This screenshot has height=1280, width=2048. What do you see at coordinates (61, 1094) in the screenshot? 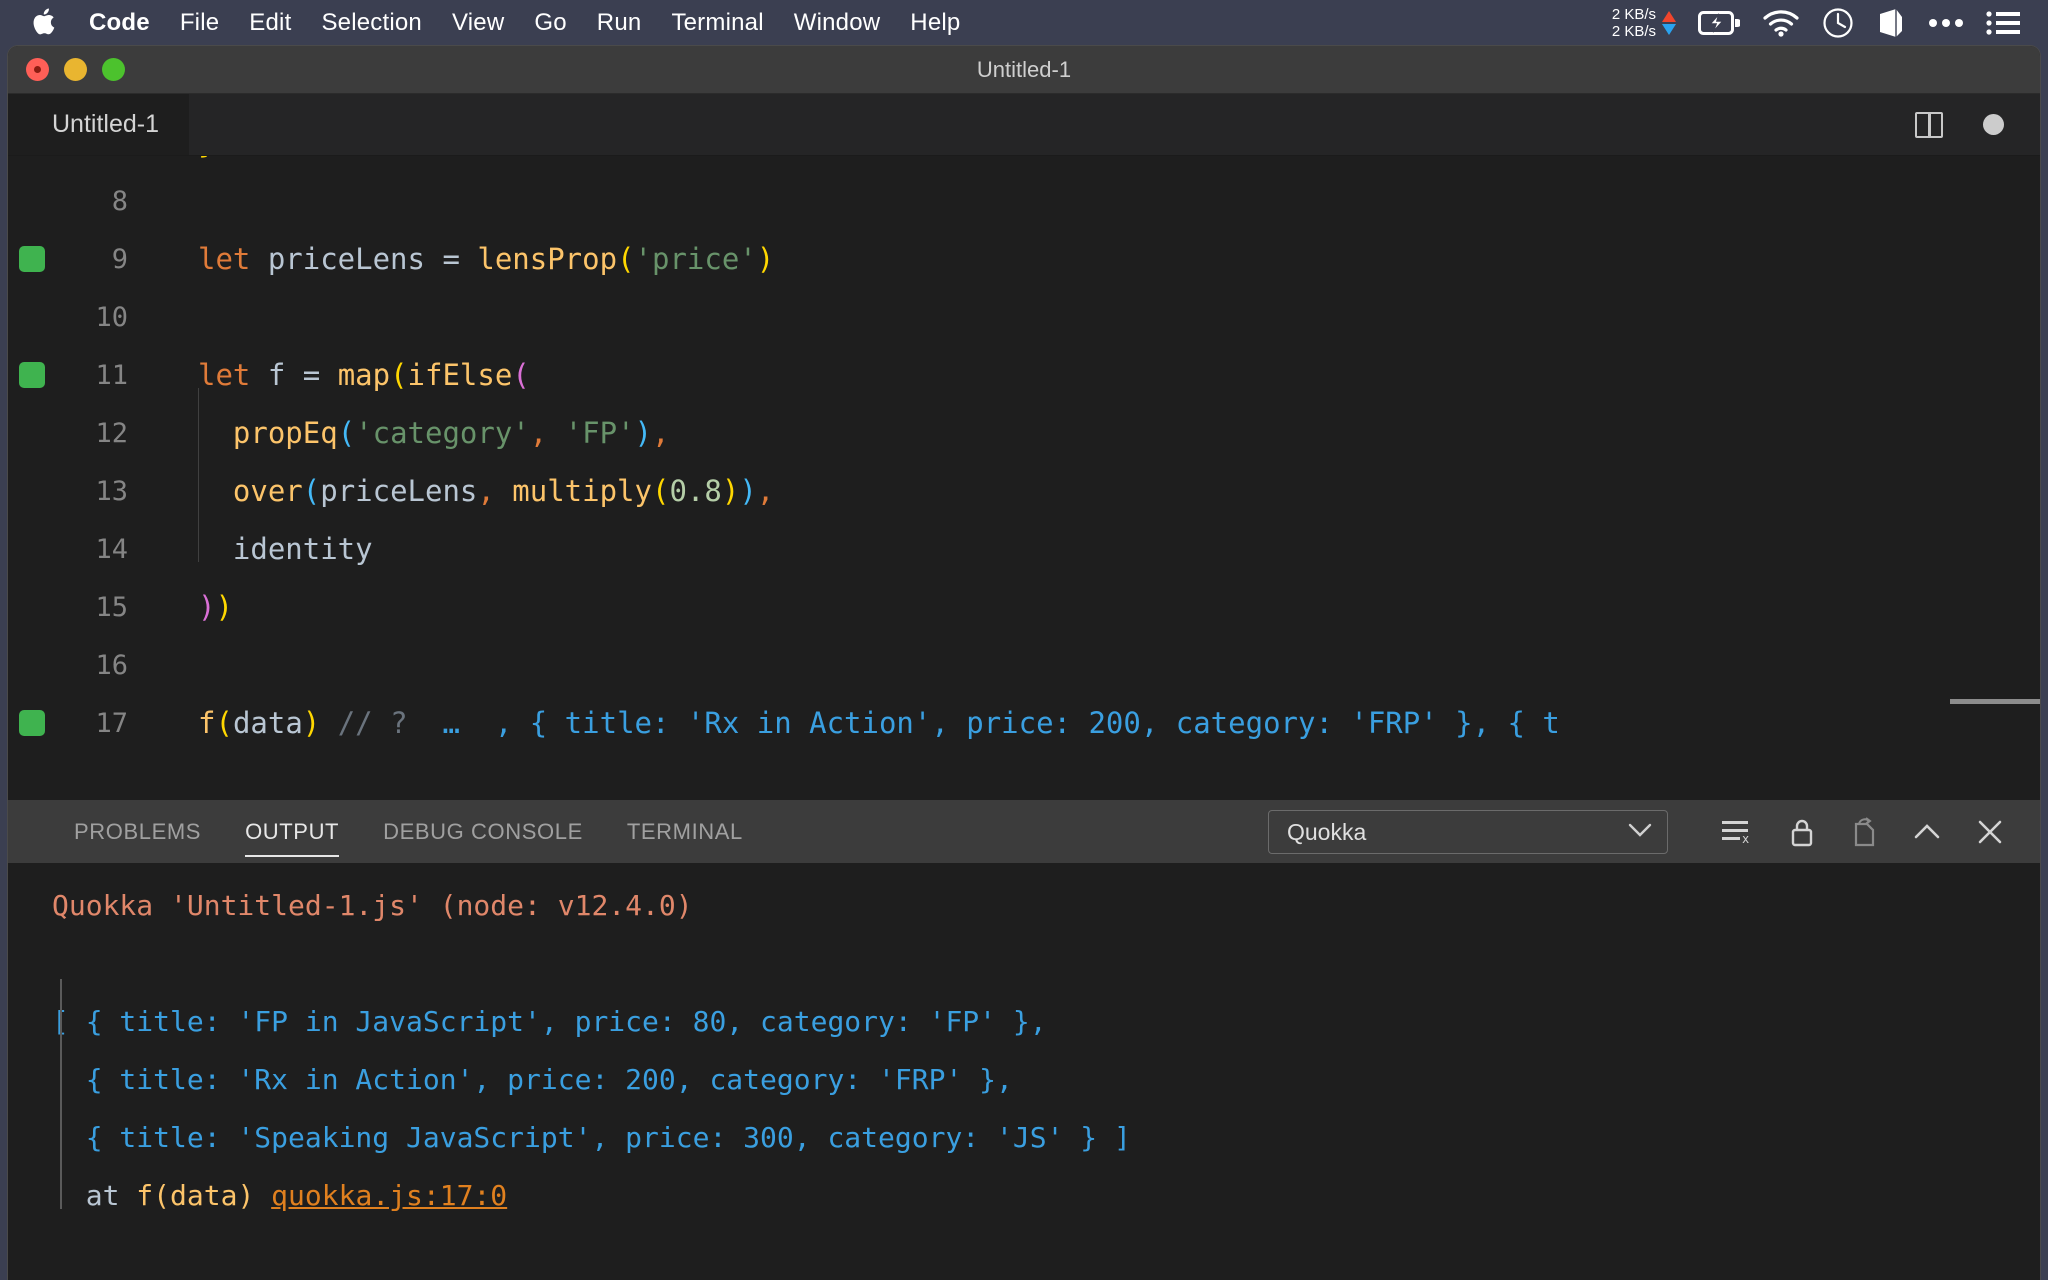
I see `output-indent-guide` at bounding box center [61, 1094].